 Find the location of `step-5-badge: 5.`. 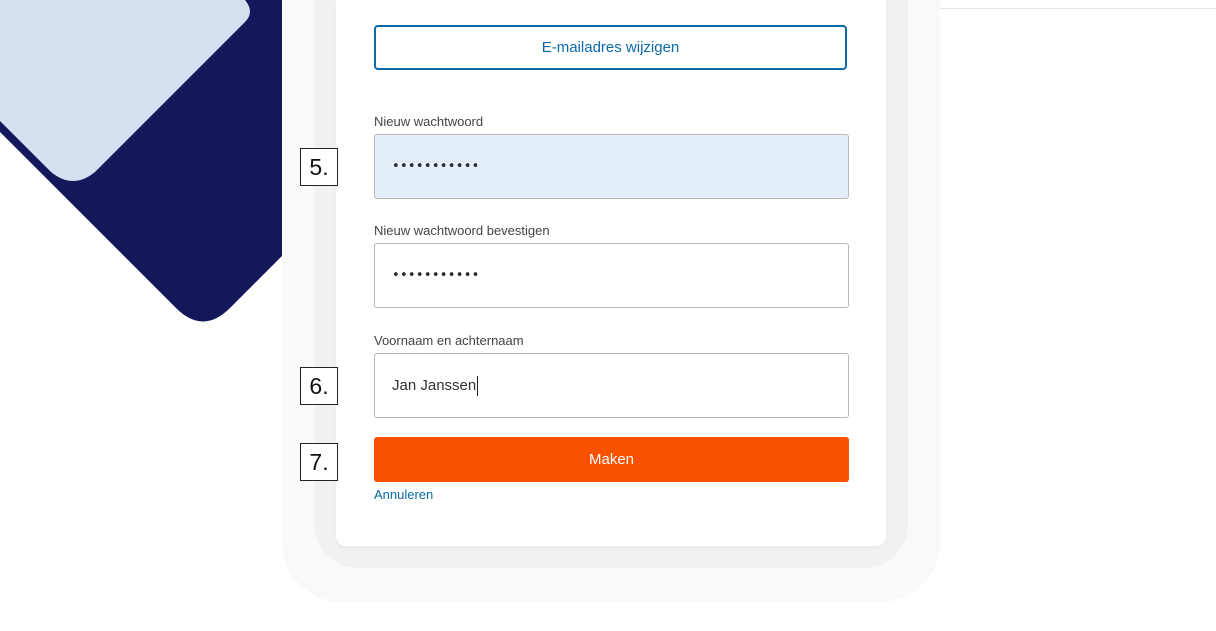

step-5-badge: 5. is located at coordinates (319, 167).